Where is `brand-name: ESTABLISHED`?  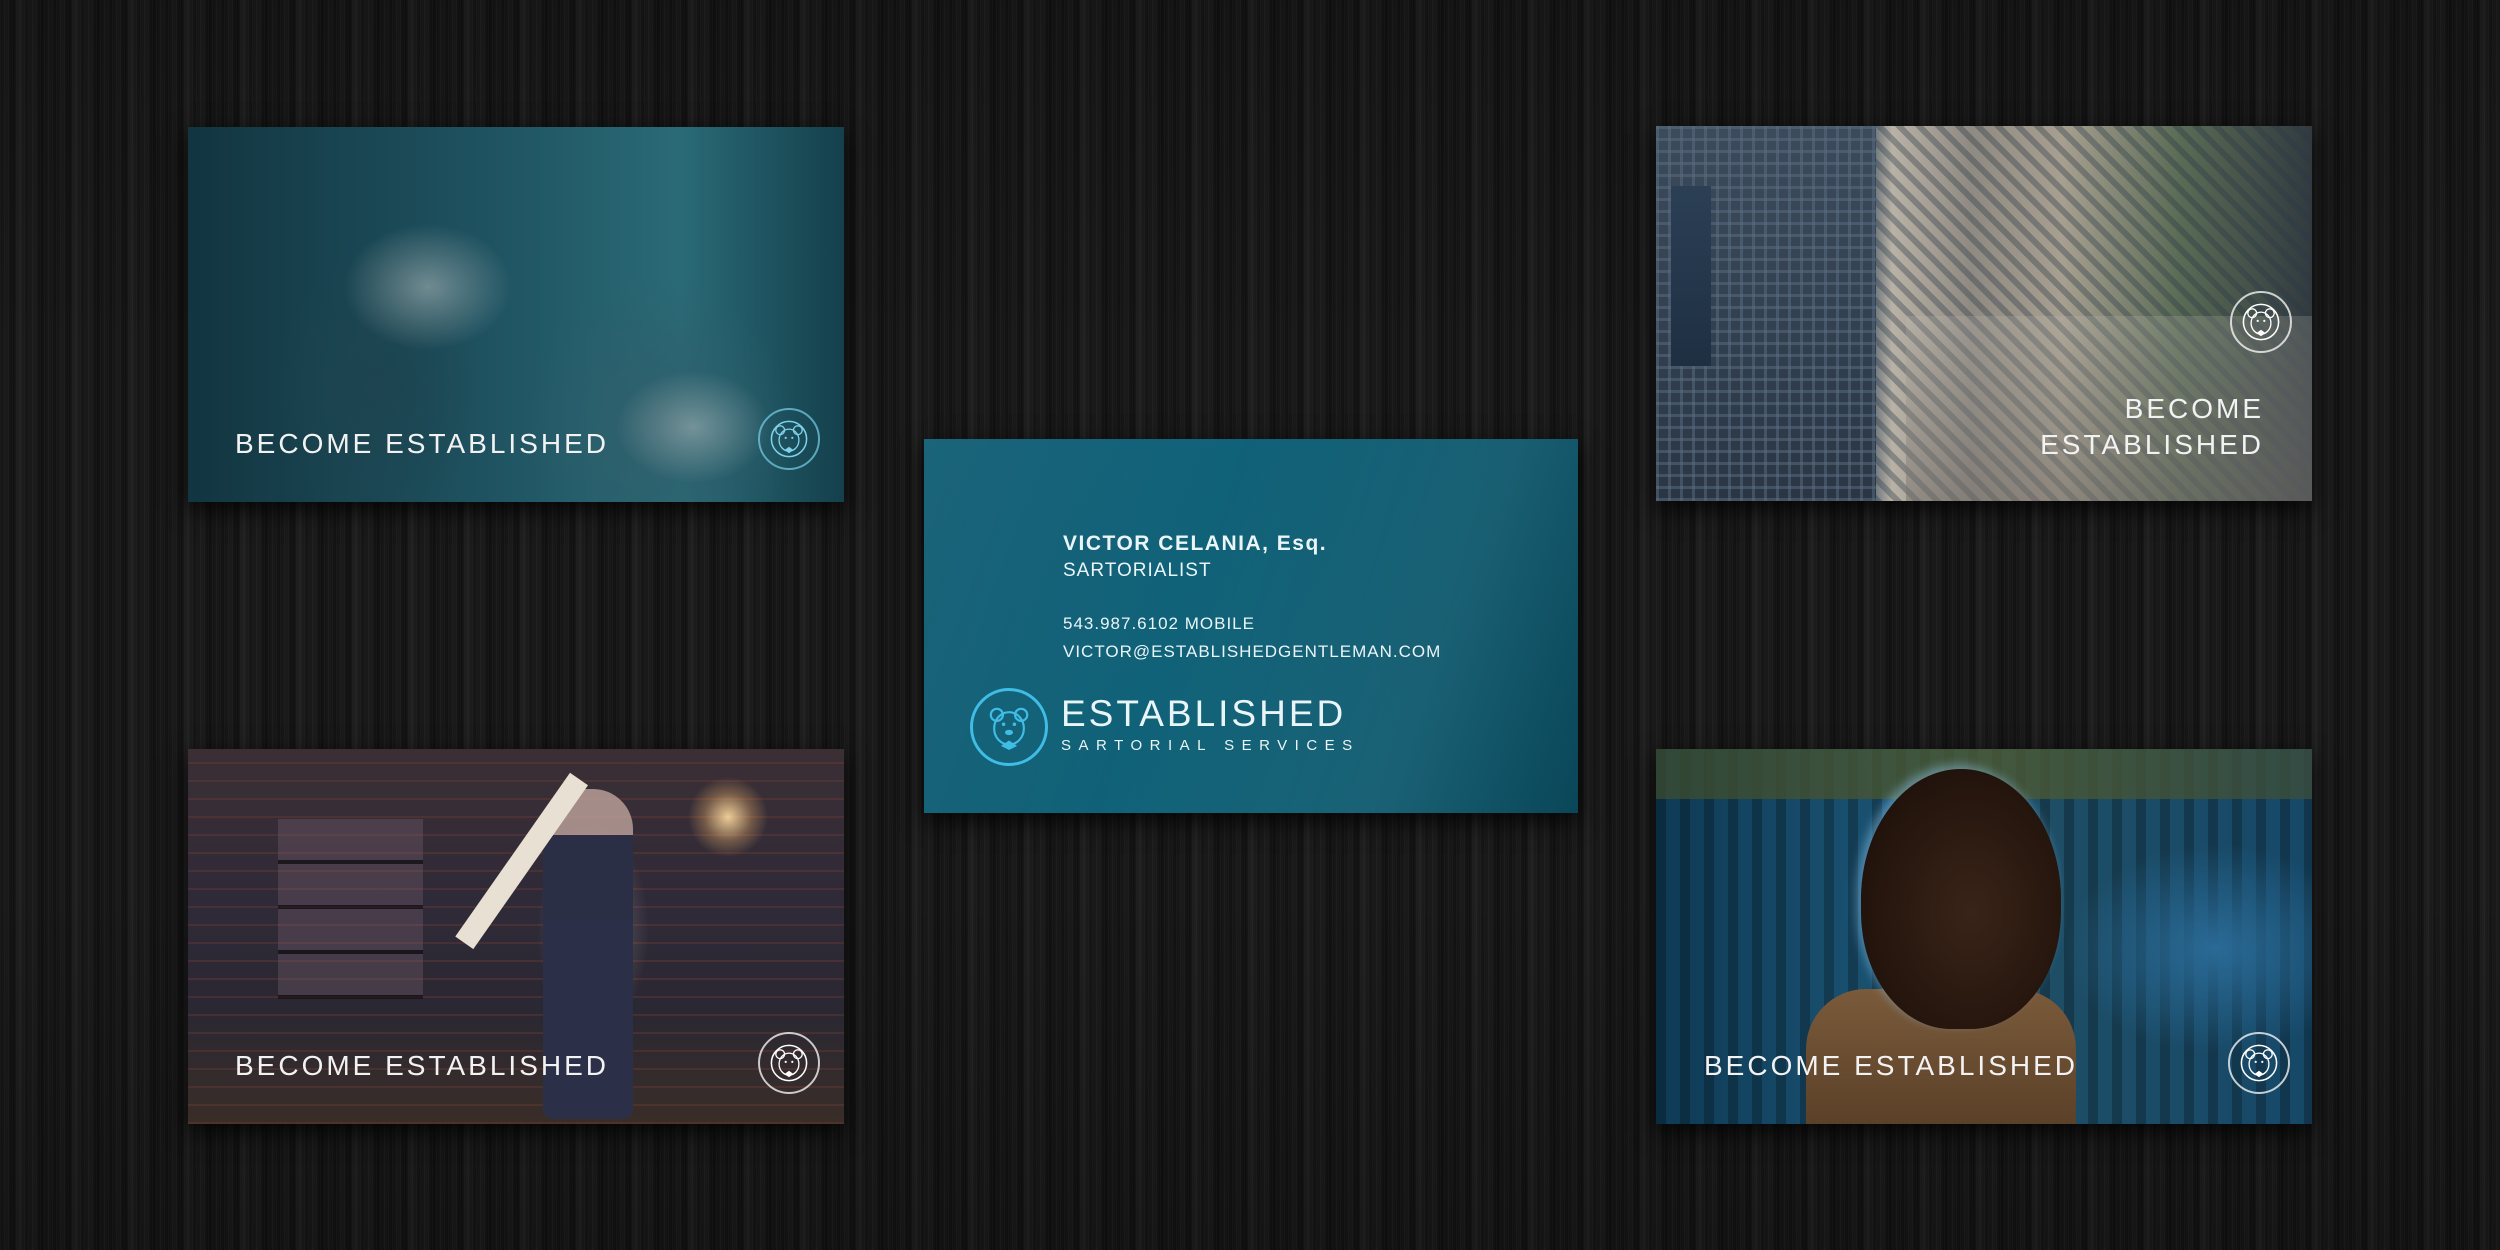 brand-name: ESTABLISHED is located at coordinates (1204, 713).